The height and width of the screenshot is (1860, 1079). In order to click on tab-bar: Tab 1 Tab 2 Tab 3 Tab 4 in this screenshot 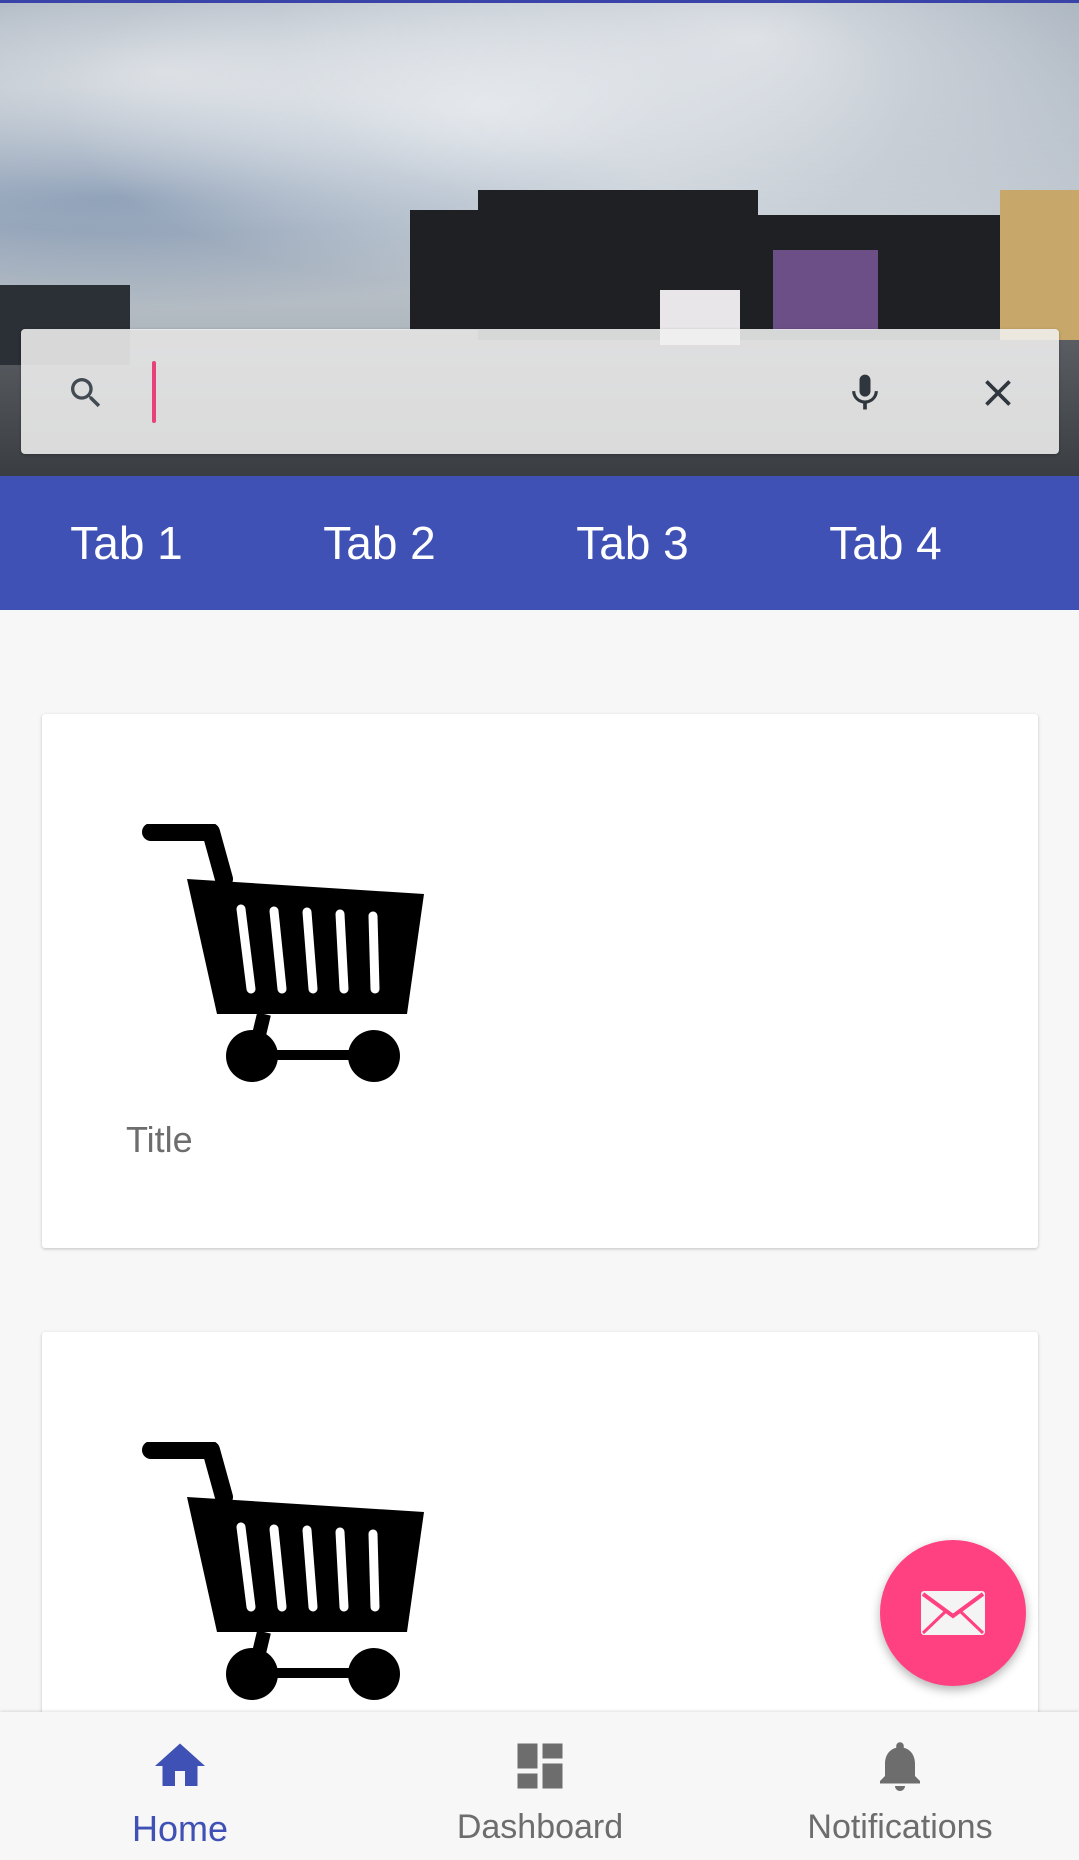, I will do `click(539, 543)`.